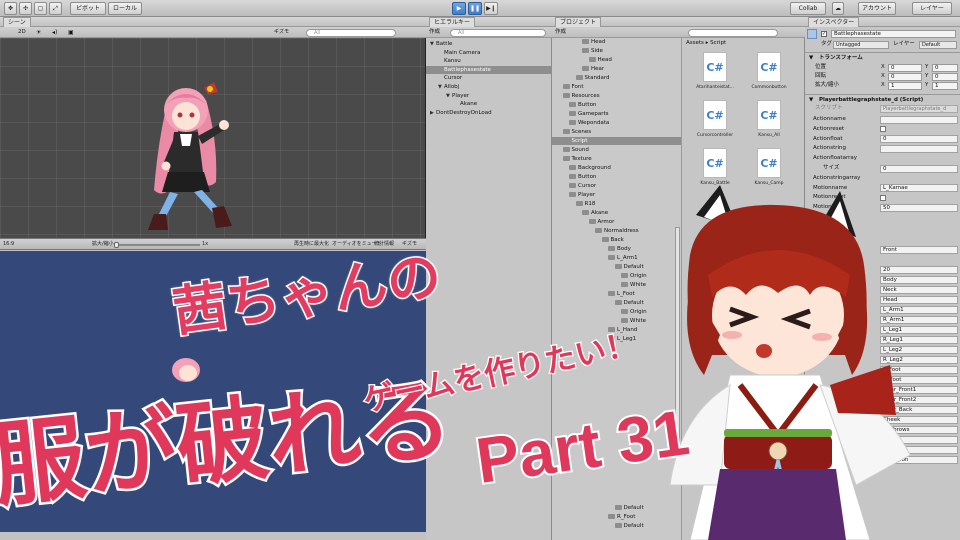  Describe the element at coordinates (489, 53) in the screenshot. I see `hierarchy-item: Main Camera` at that location.